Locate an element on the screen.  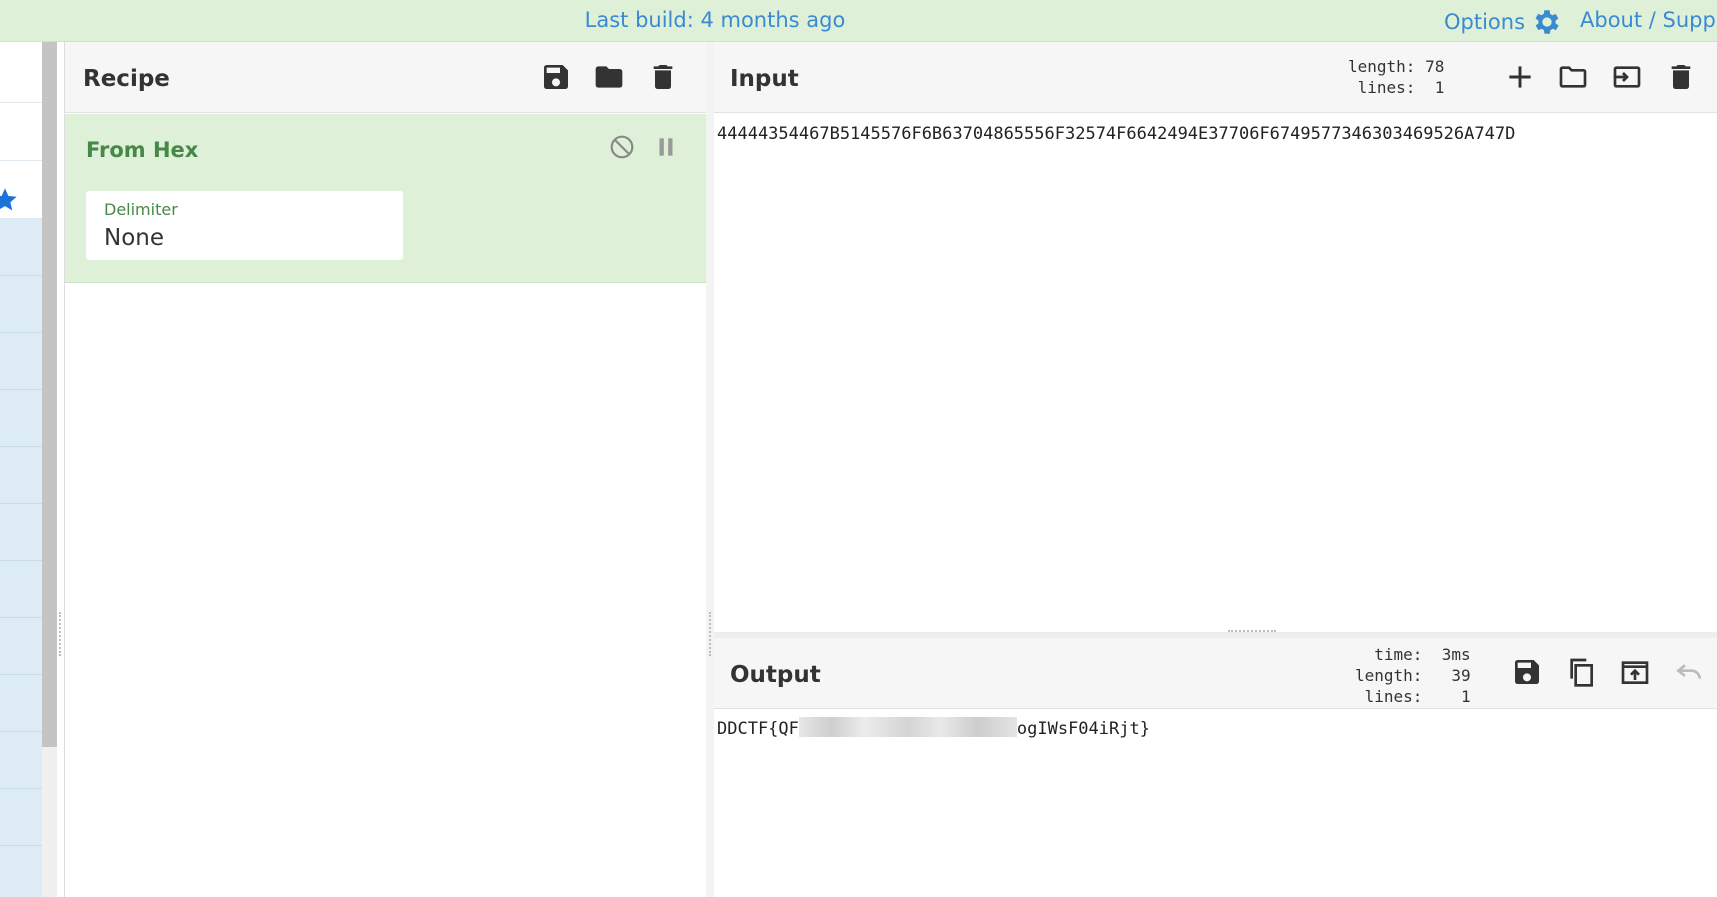
save-recipe-button is located at coordinates (556, 77).